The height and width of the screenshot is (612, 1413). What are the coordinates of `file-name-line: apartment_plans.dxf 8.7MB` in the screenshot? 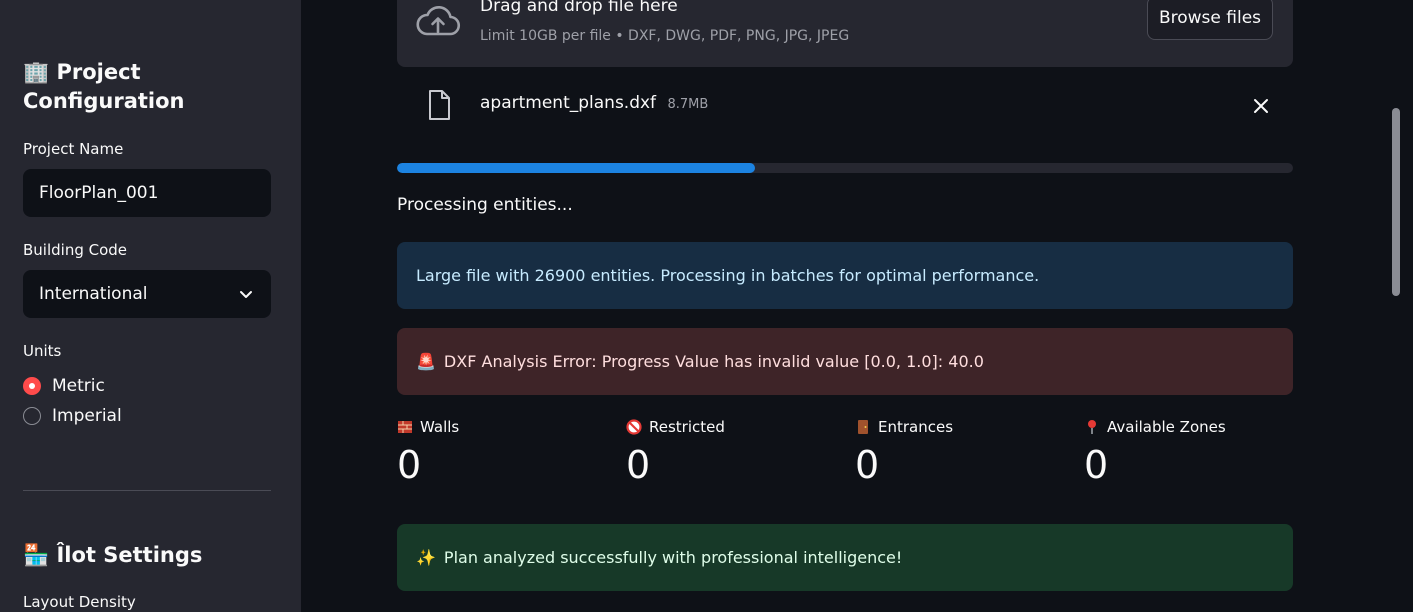 It's located at (594, 103).